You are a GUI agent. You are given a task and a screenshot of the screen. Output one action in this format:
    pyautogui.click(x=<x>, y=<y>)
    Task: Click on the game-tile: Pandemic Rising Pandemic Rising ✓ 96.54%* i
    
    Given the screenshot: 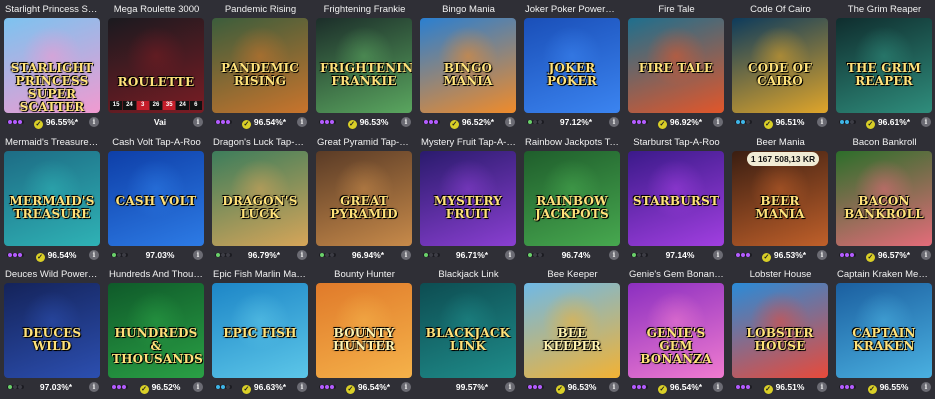 What is the action you would take?
    pyautogui.click(x=260, y=68)
    